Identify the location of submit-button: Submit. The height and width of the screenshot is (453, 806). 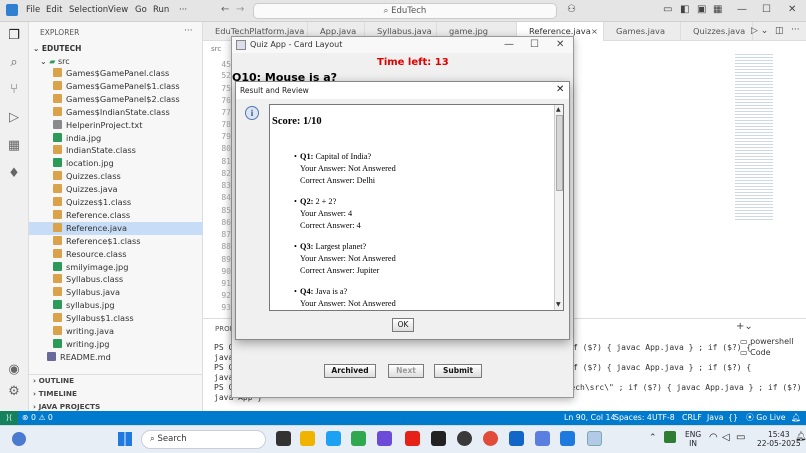
(458, 371).